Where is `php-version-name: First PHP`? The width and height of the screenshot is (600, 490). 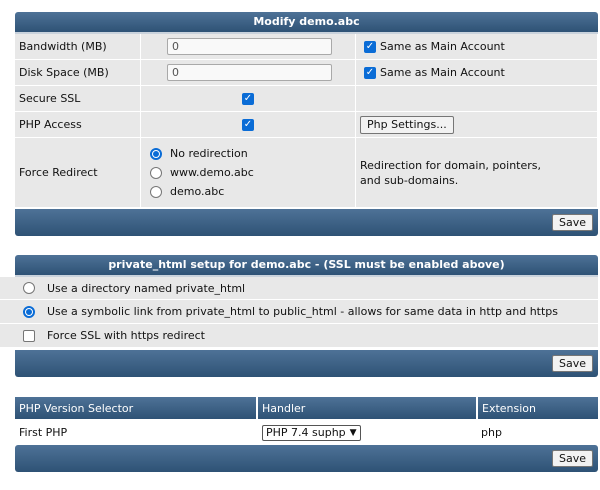
php-version-name: First PHP is located at coordinates (136, 432).